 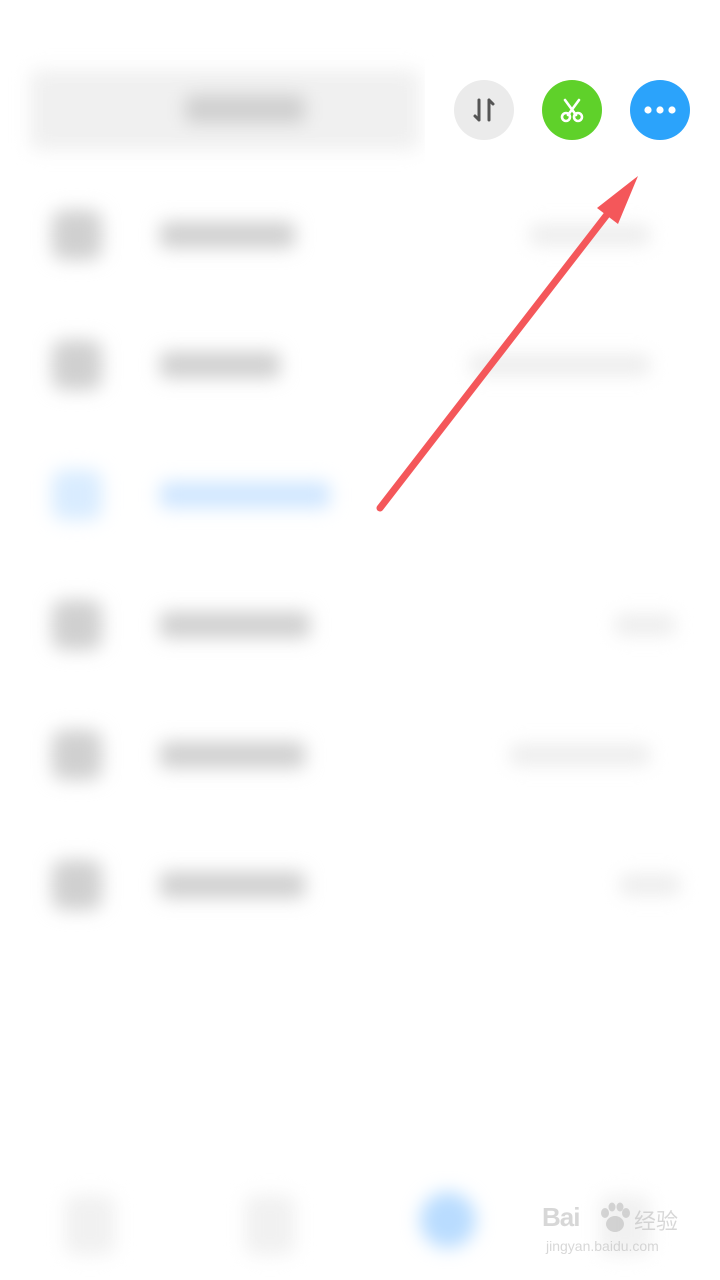 I want to click on paw-logo-icon, so click(x=615, y=1217).